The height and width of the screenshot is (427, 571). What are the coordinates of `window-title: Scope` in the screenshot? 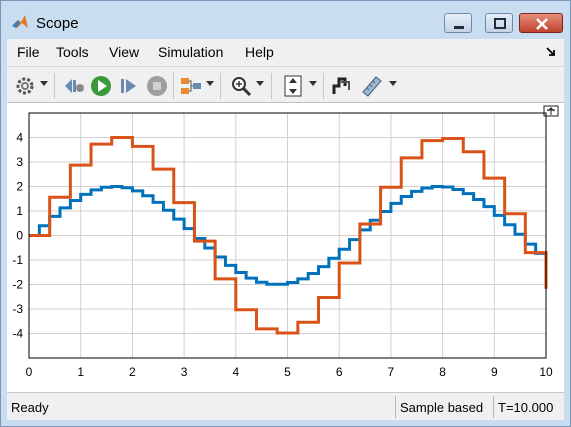 It's located at (57, 23).